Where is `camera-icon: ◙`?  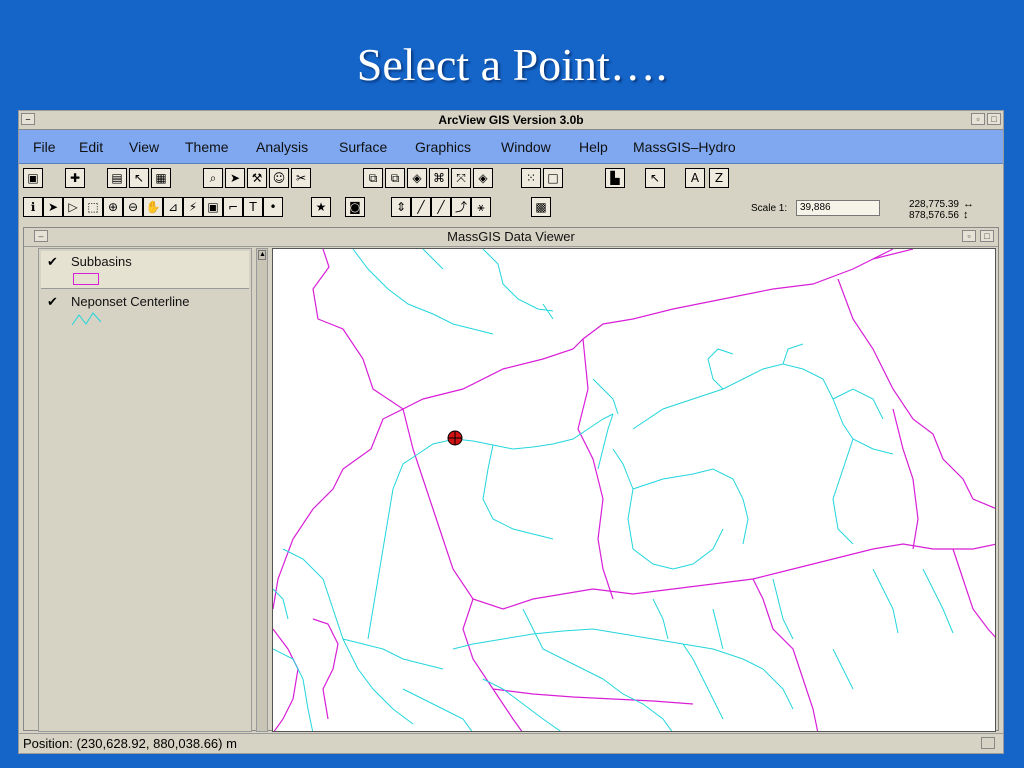
camera-icon: ◙ is located at coordinates (355, 207).